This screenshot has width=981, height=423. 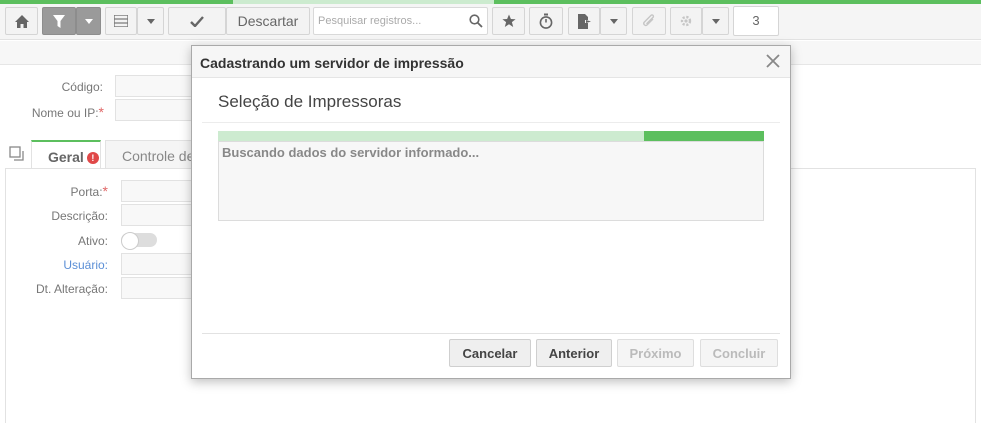 What do you see at coordinates (756, 21) in the screenshot?
I see `page-number-indicator: 3` at bounding box center [756, 21].